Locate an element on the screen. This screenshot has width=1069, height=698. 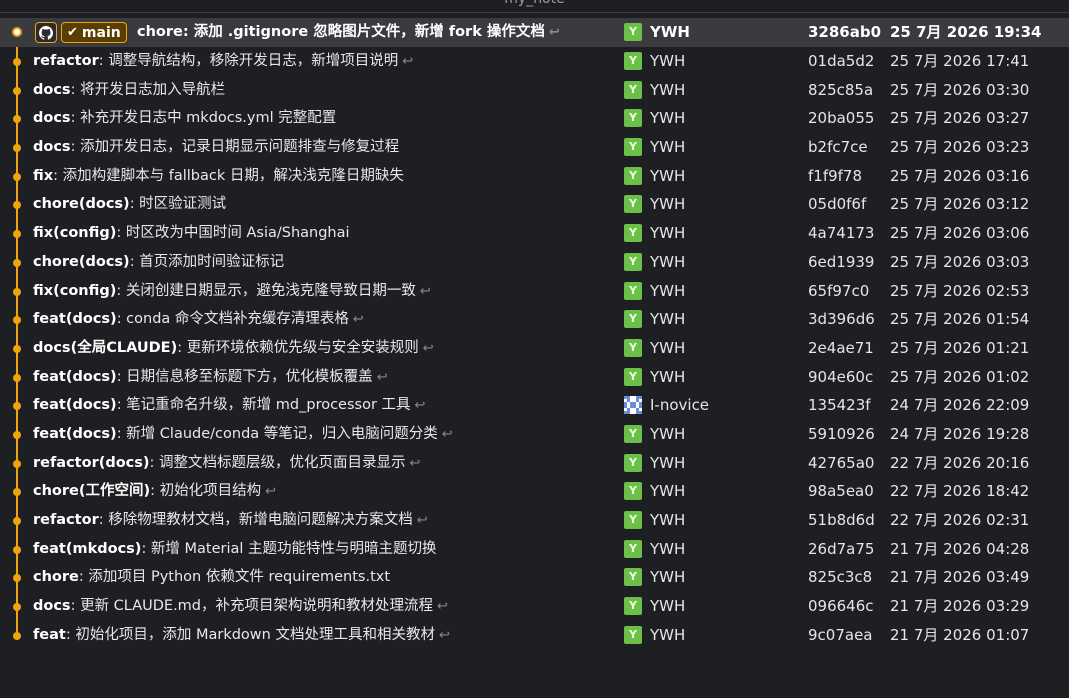
commit-subject: : 新增 Material 主题功能特性与明暗主题切换 is located at coordinates (289, 548).